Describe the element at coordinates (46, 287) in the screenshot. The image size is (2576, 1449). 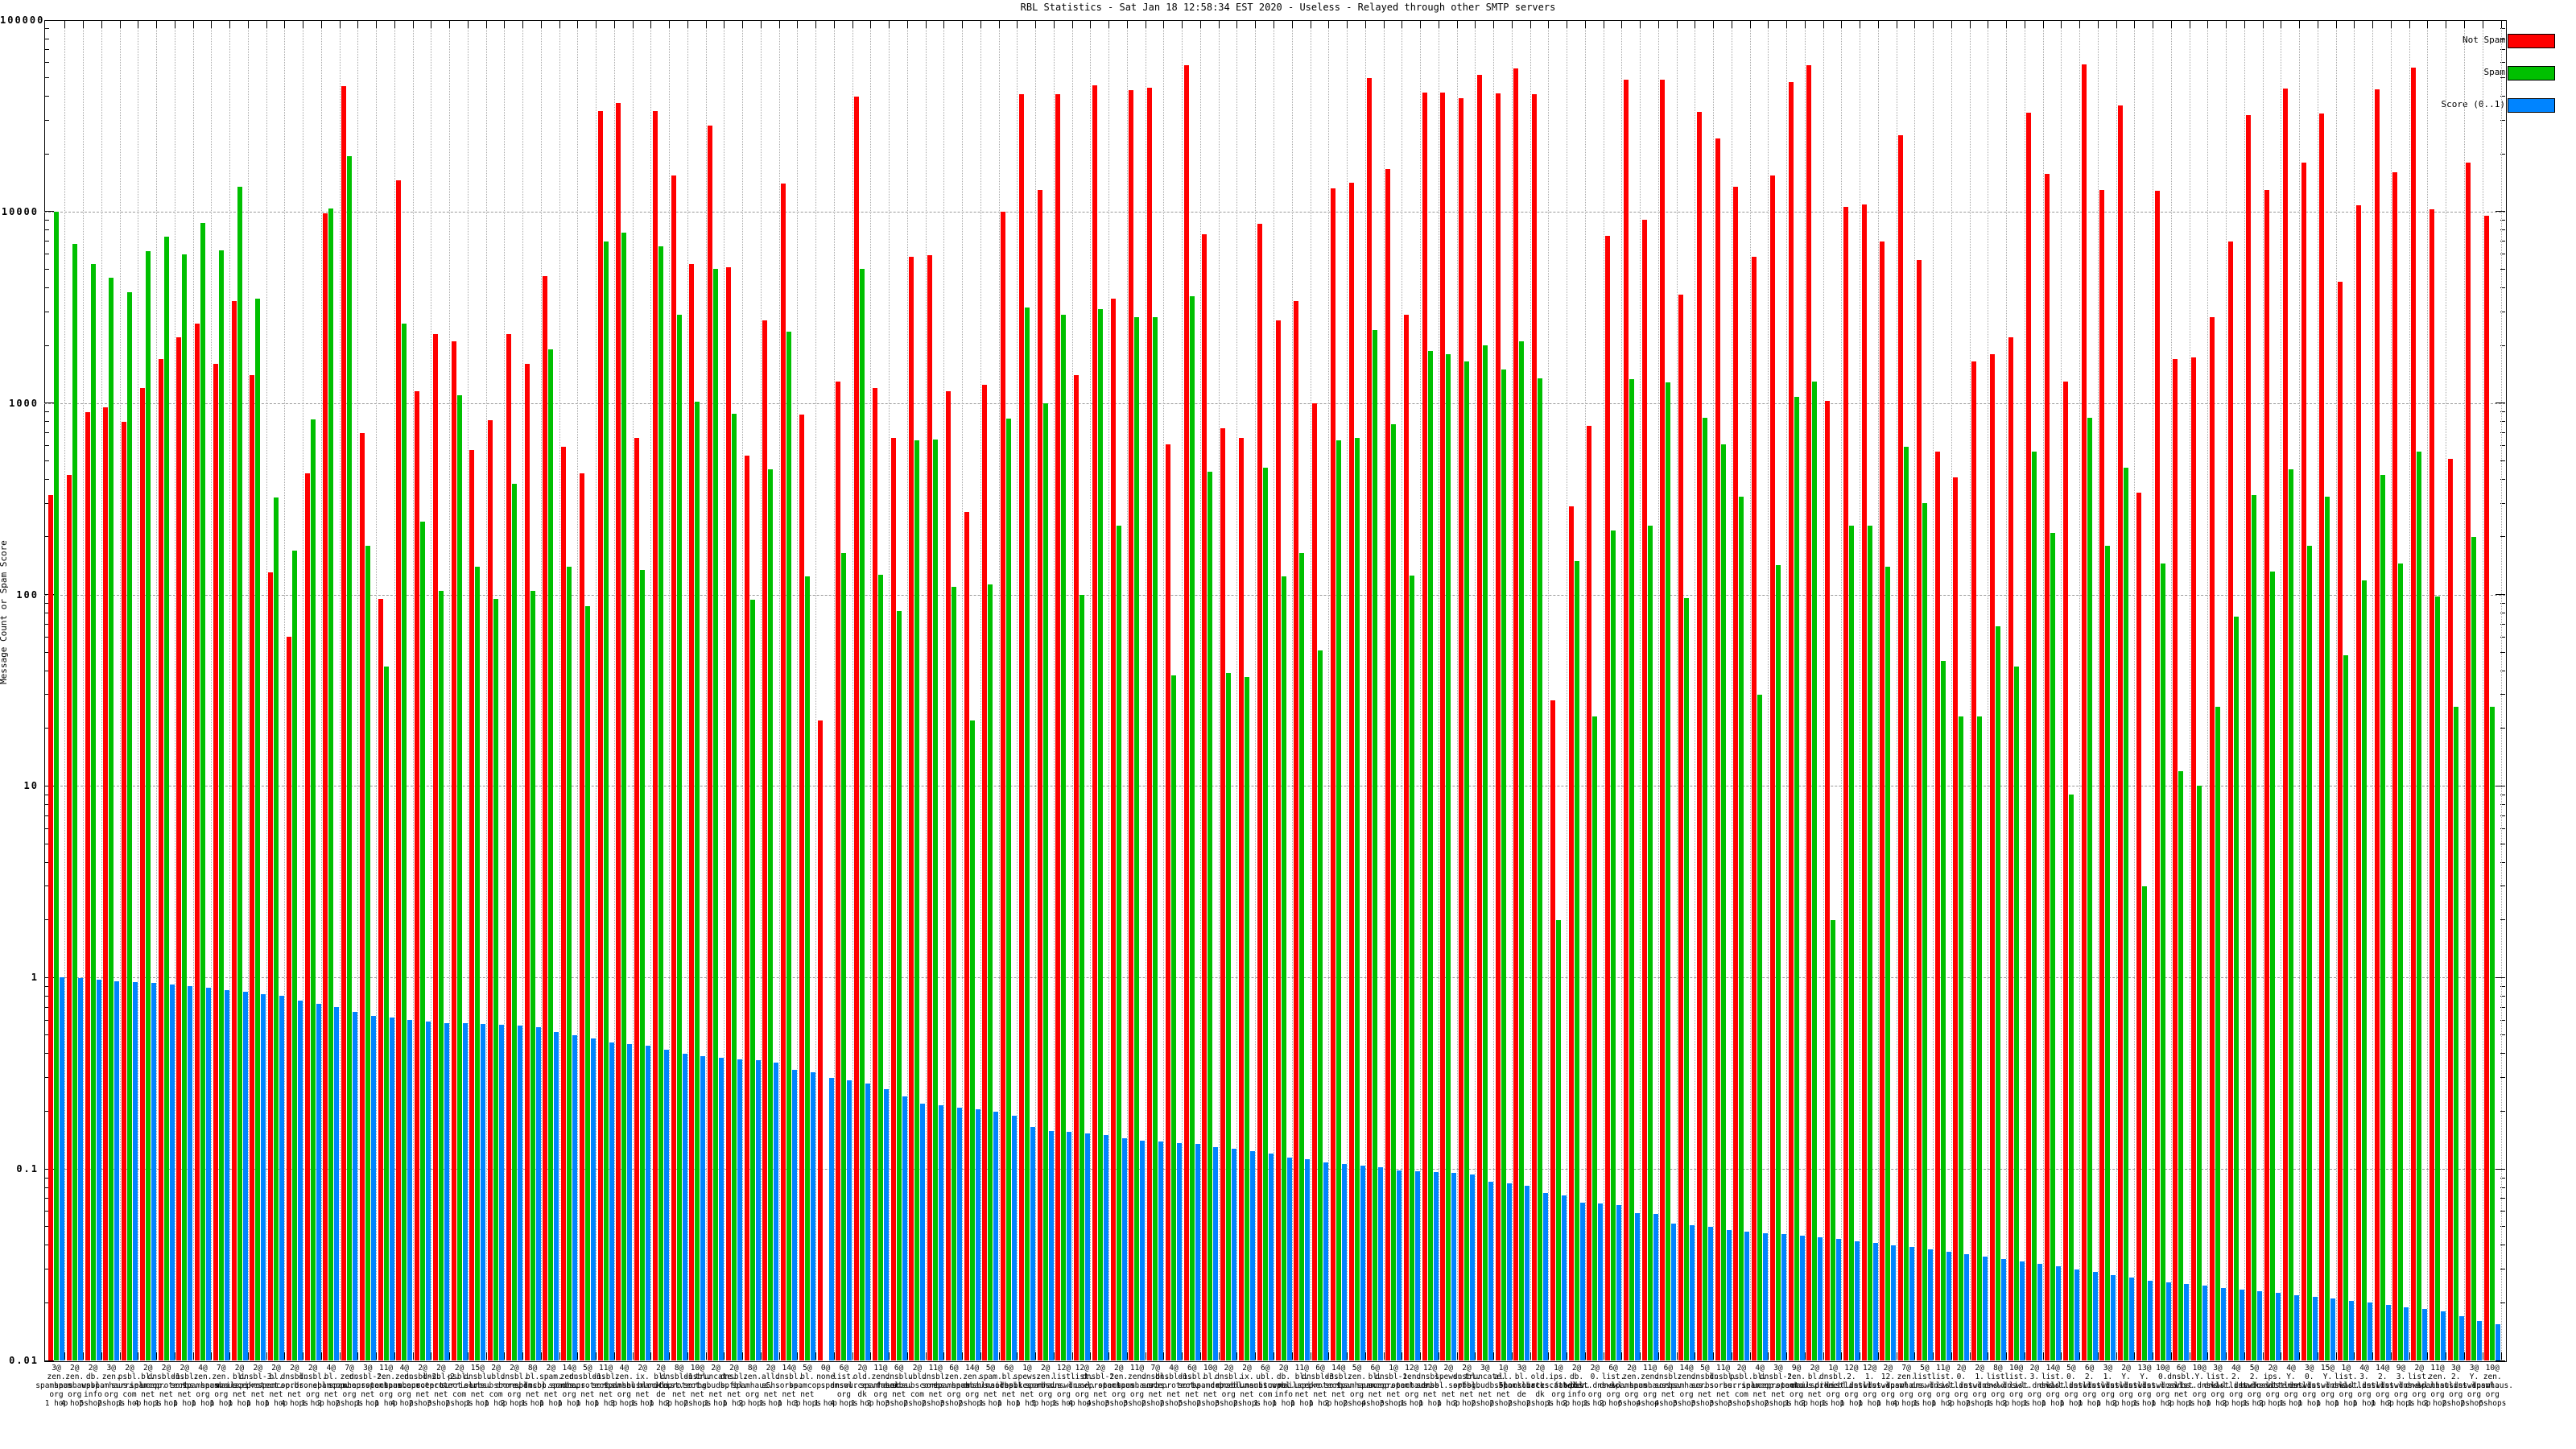
I see `y-minor-tick` at that location.